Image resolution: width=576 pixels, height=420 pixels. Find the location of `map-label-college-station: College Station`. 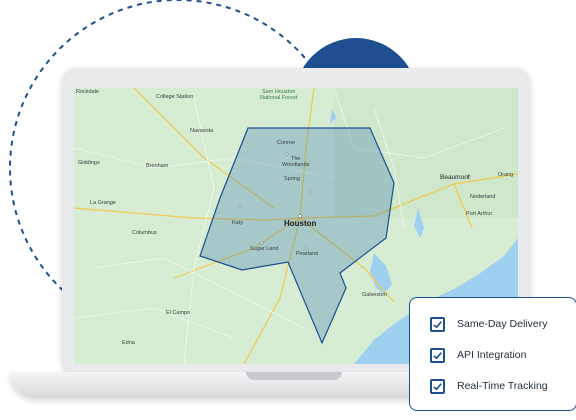

map-label-college-station: College Station is located at coordinates (175, 97).